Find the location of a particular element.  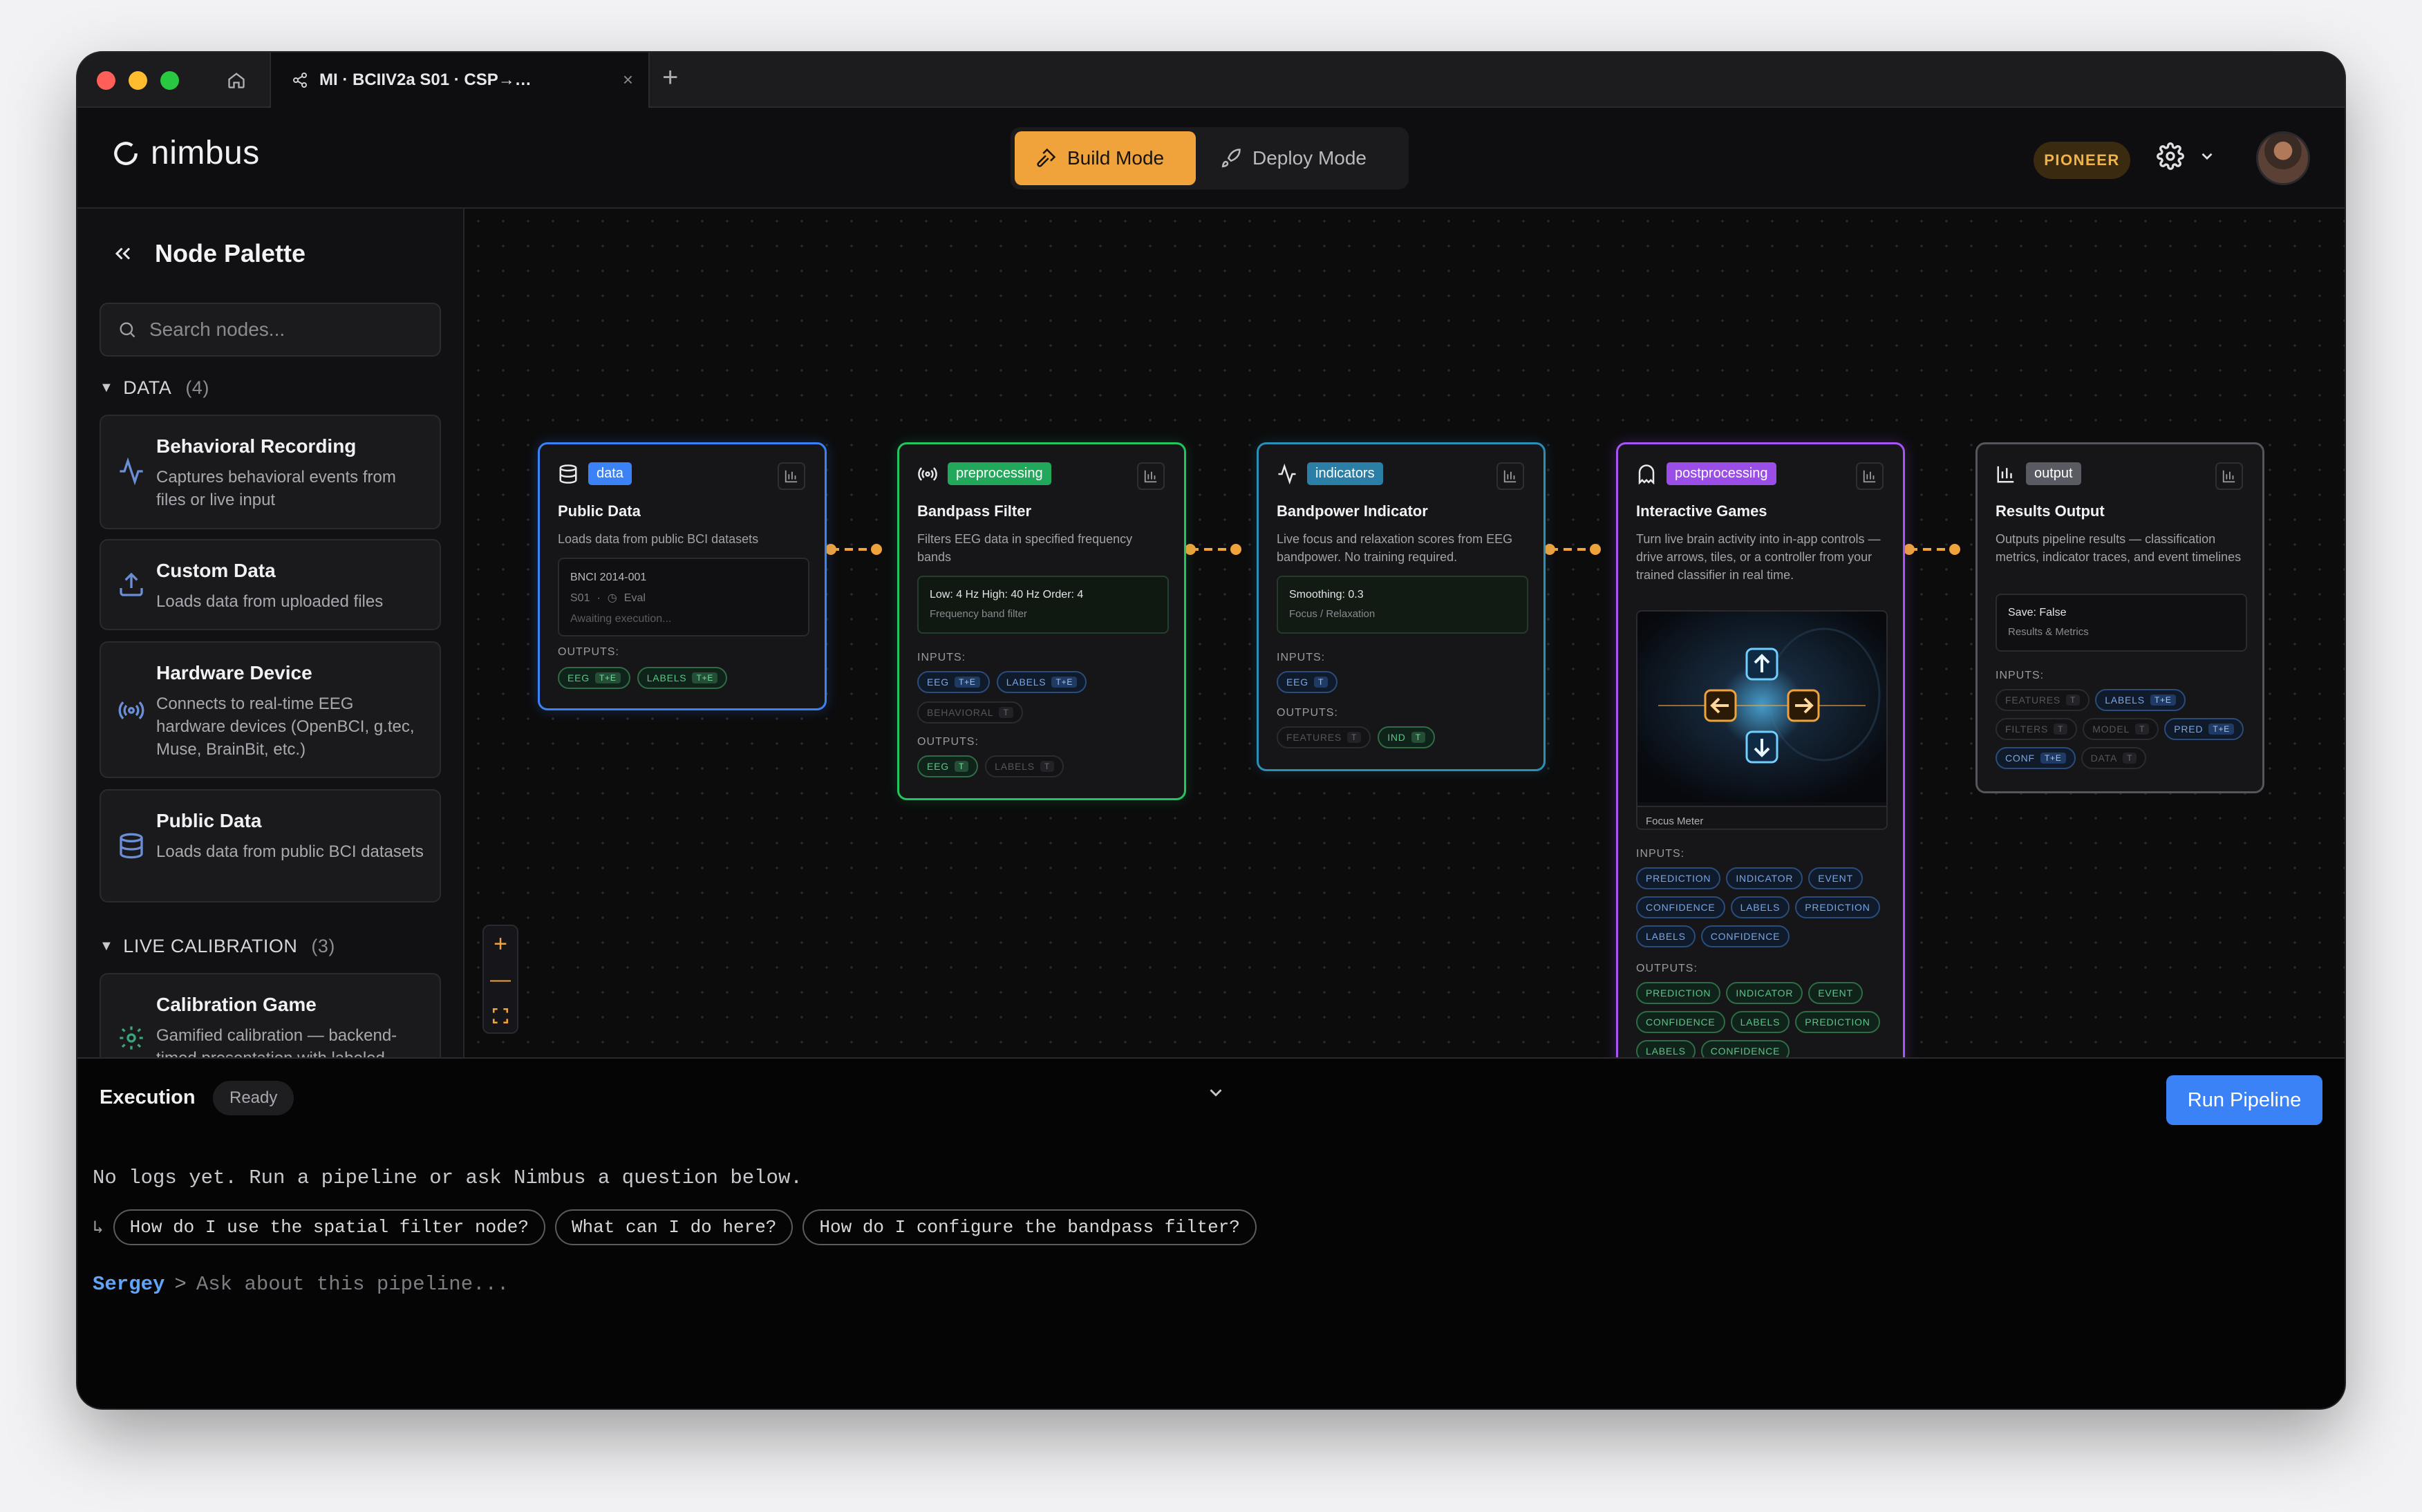

build-mode-button: Build Mode is located at coordinates (1105, 158).